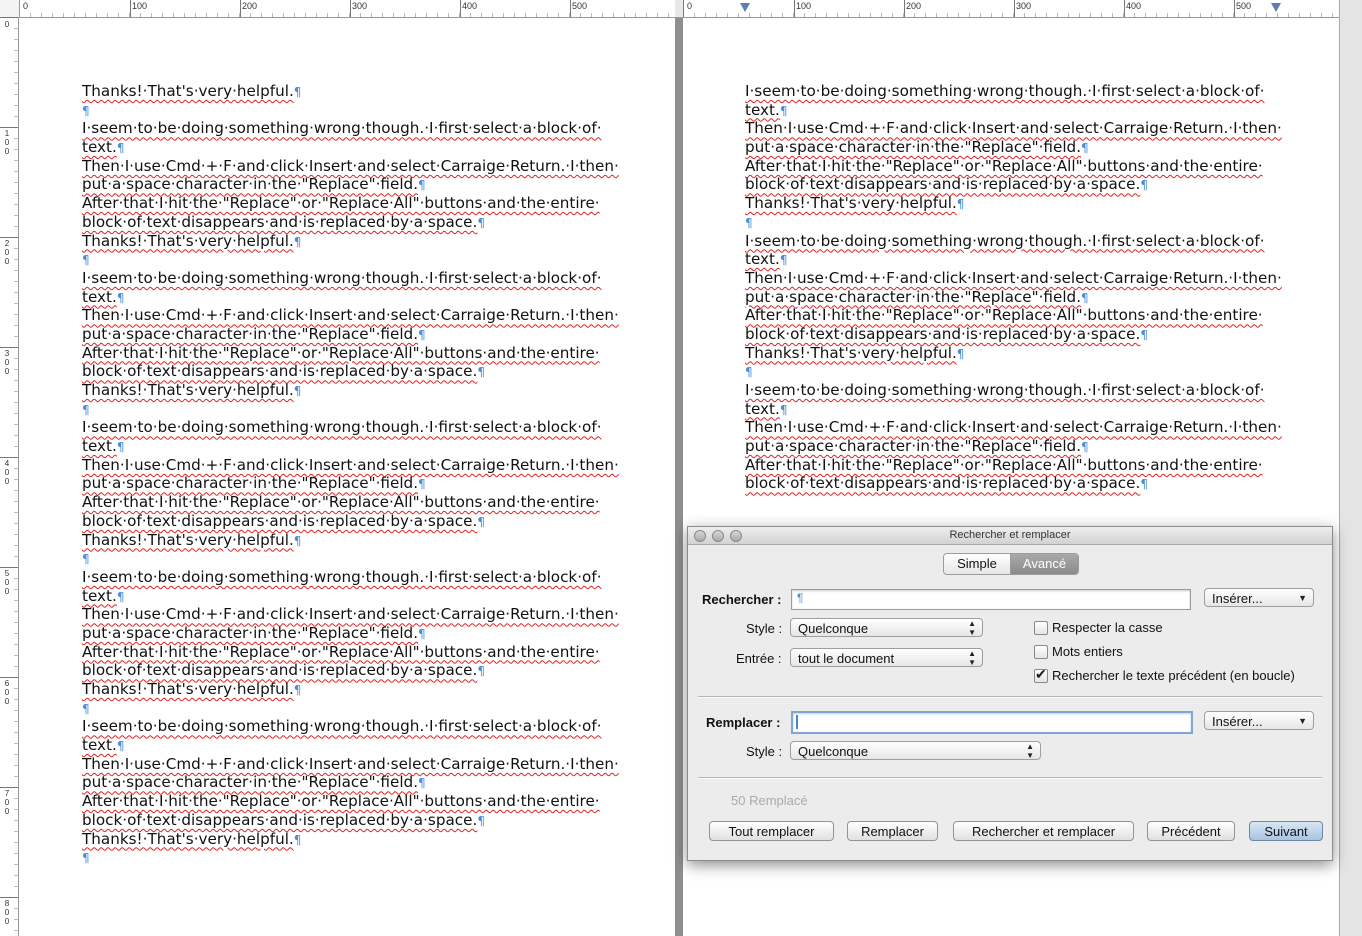 The image size is (1362, 936). Describe the element at coordinates (759, 658) in the screenshot. I see `entry-label: Entrée :` at that location.